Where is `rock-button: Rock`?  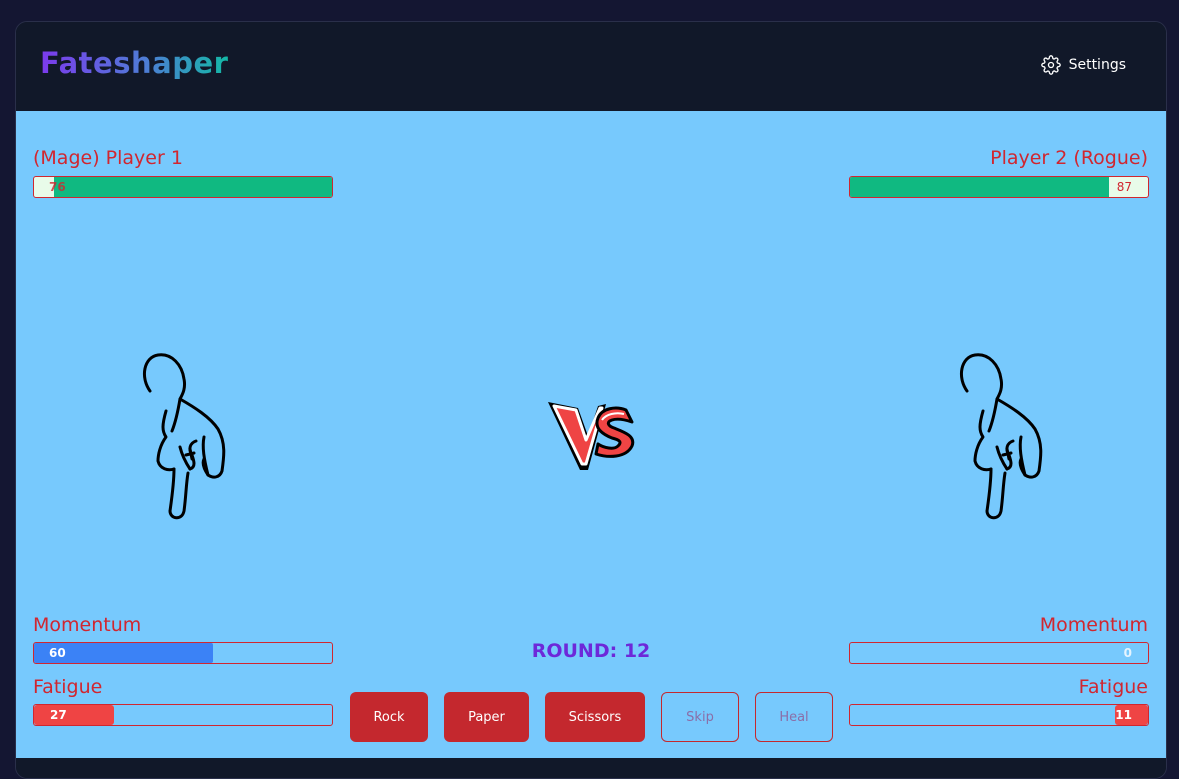 rock-button: Rock is located at coordinates (389, 717).